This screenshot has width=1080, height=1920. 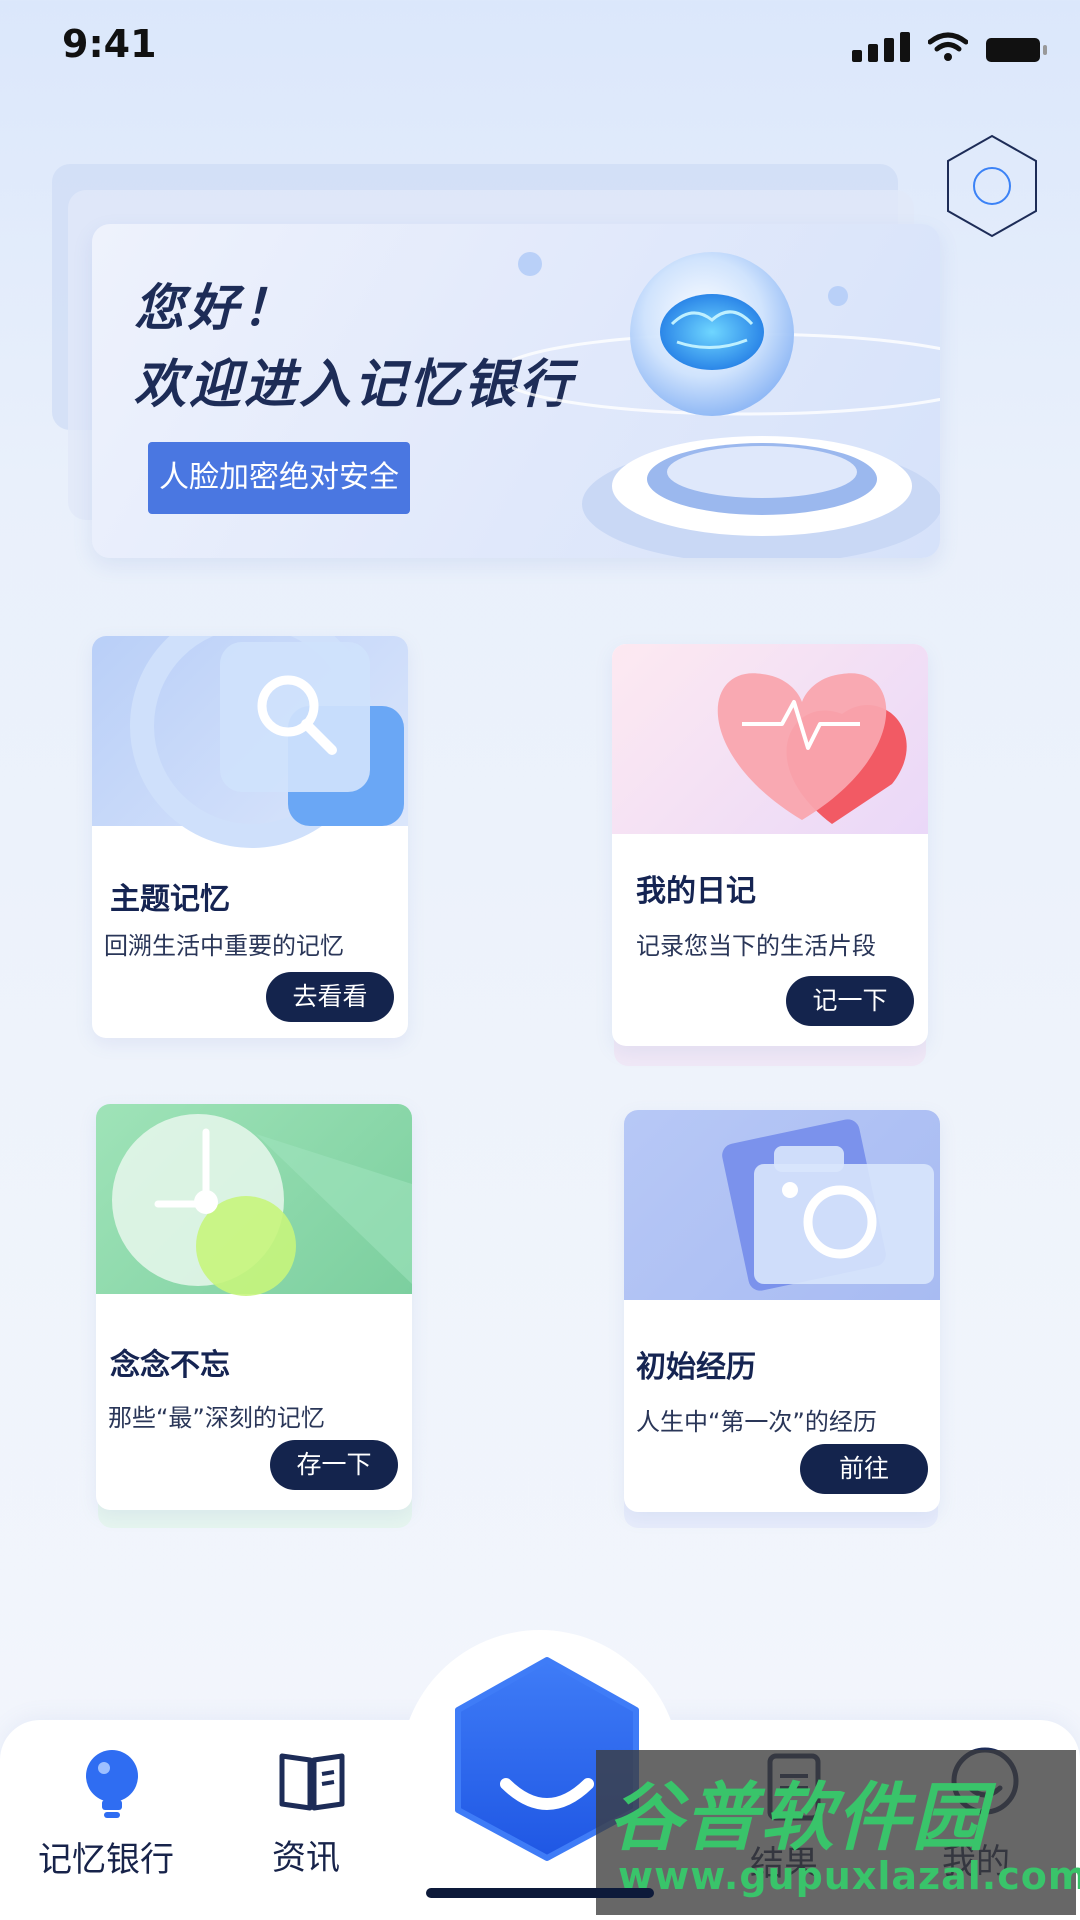 I want to click on tab-news: 资讯, so click(x=310, y=1815).